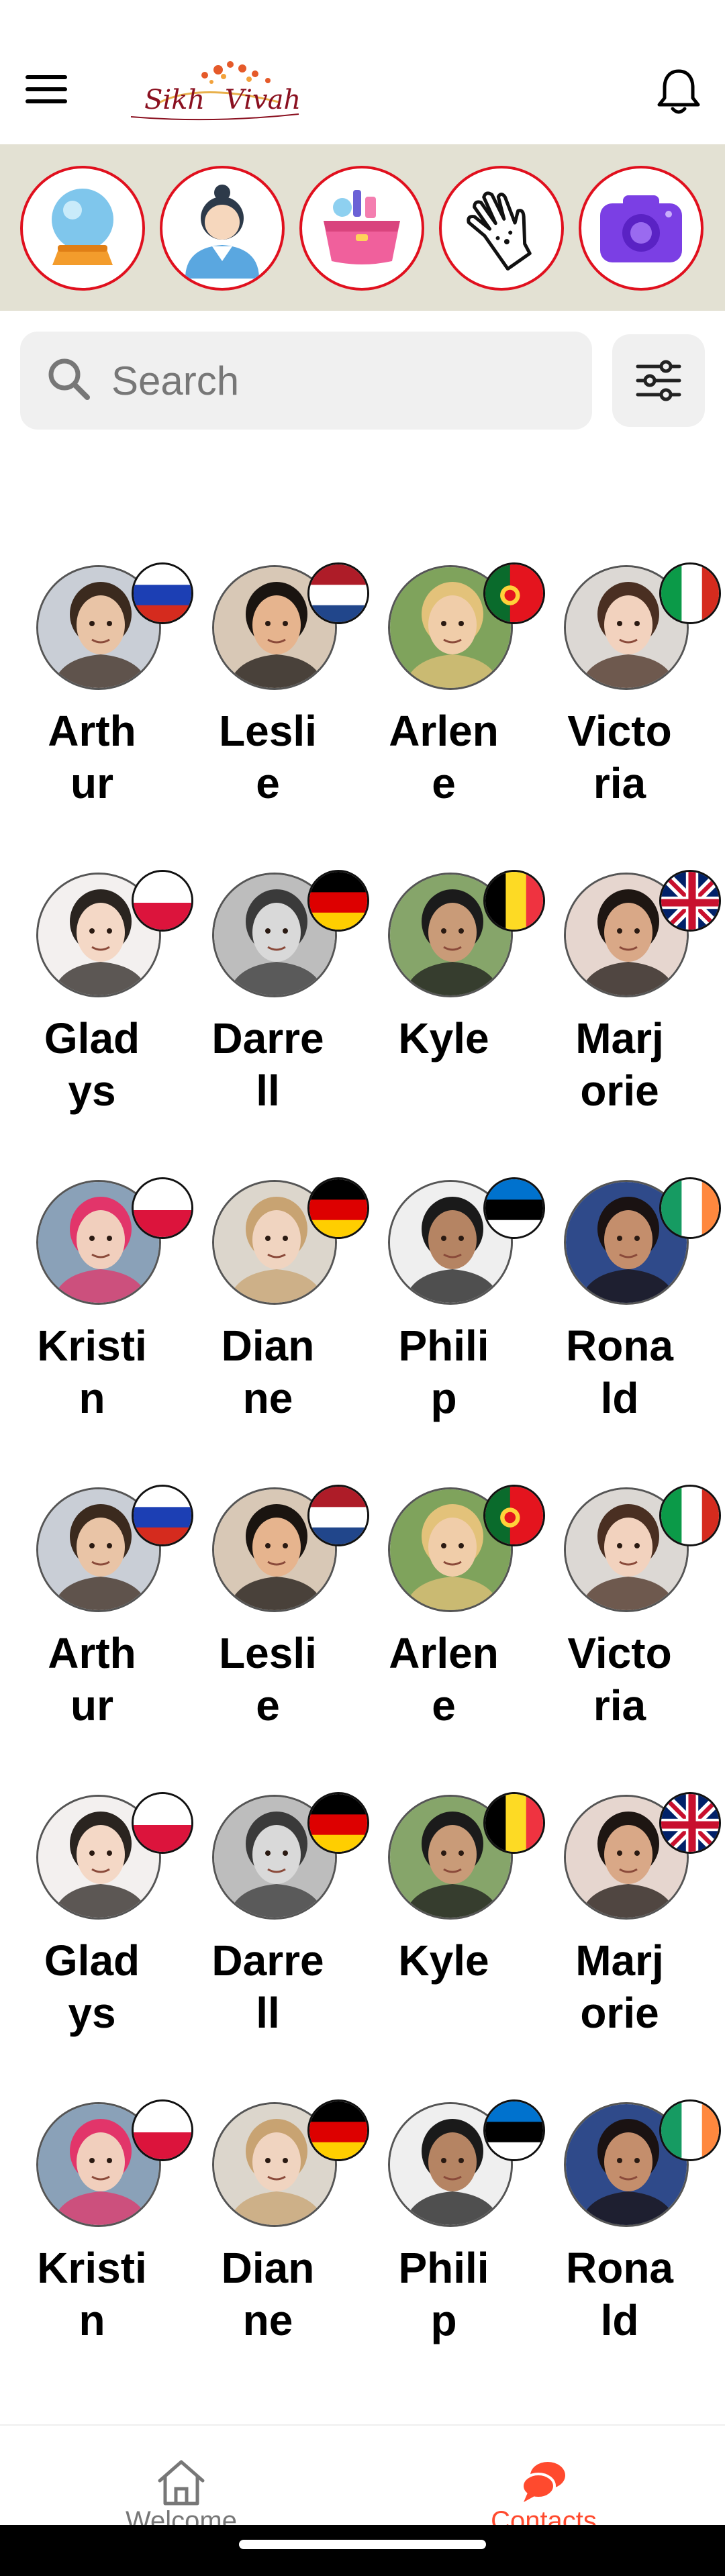  I want to click on woman-assistant-icon, so click(223, 228).